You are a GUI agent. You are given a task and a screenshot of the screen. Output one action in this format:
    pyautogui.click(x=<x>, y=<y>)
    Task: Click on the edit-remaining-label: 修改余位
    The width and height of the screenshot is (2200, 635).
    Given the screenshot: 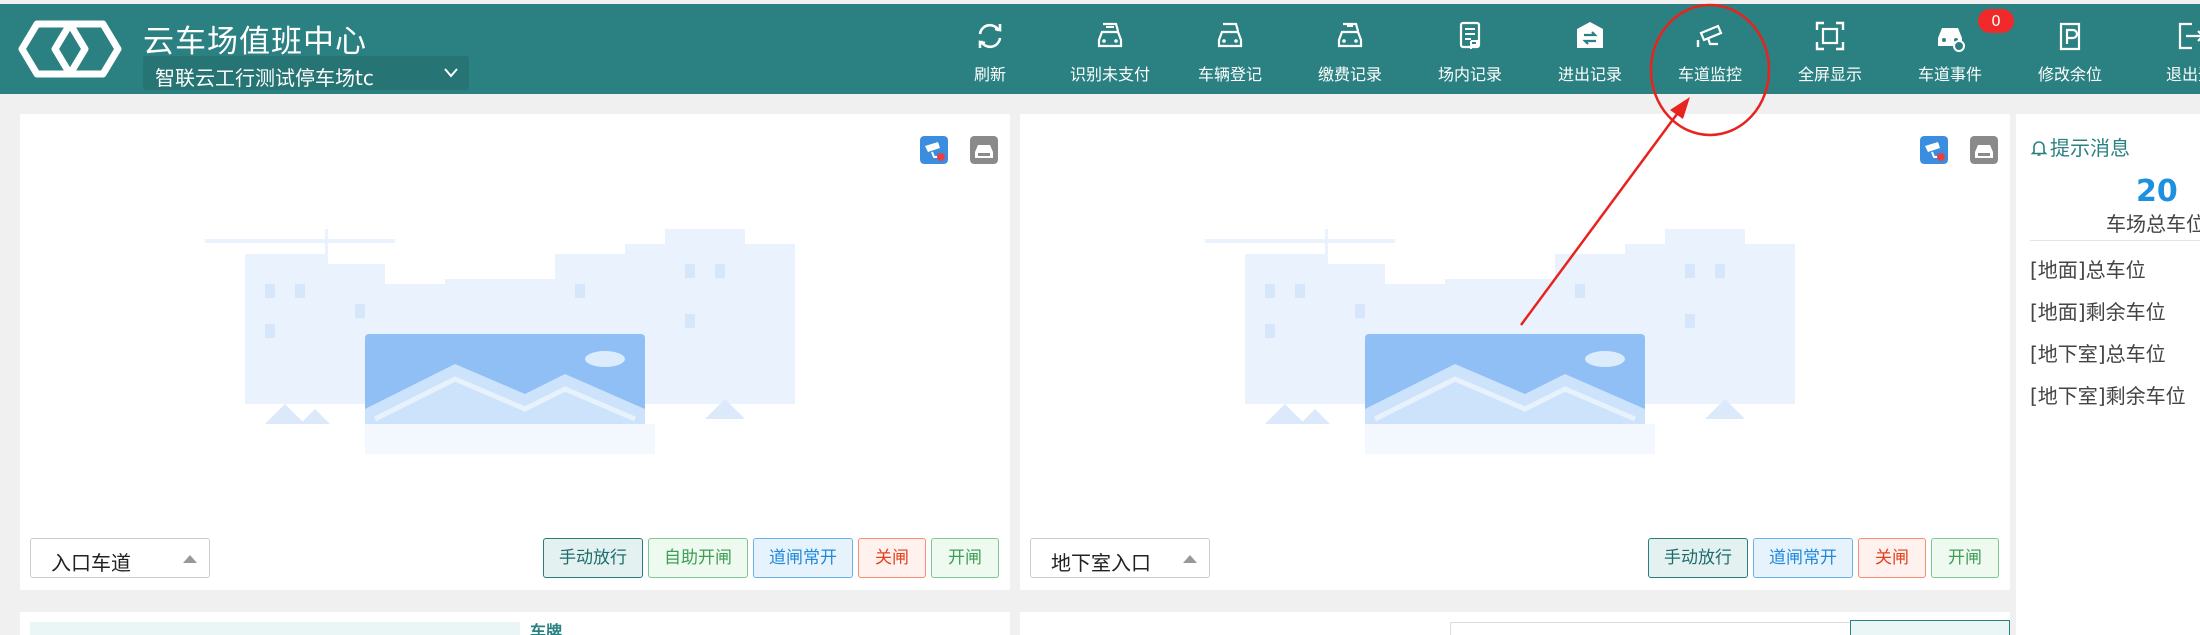 What is the action you would take?
    pyautogui.click(x=2069, y=74)
    